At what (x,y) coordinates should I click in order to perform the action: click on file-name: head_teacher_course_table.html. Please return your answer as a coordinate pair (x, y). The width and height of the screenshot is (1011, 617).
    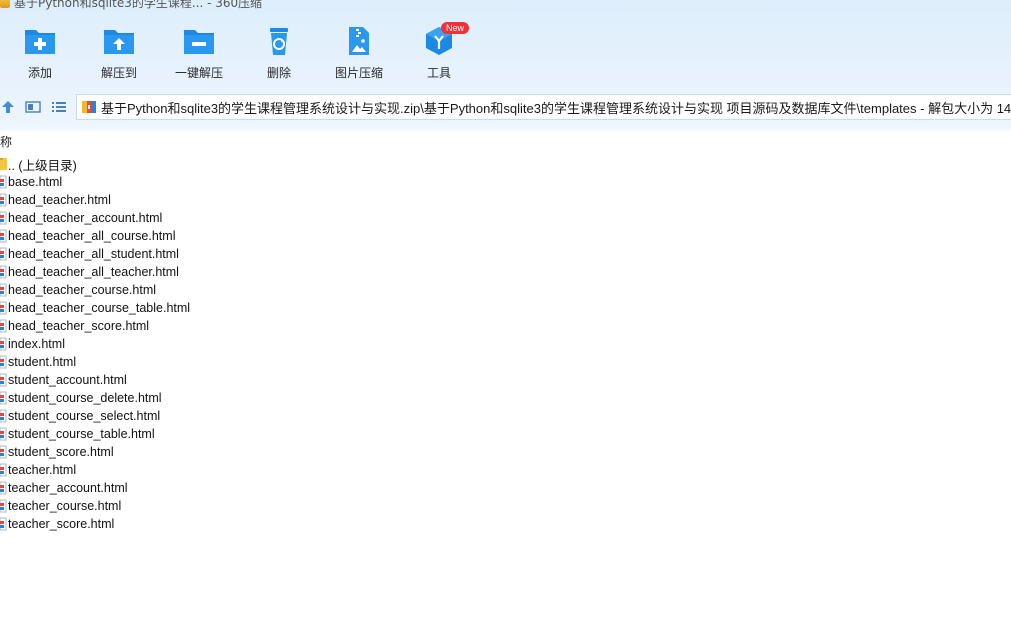
    Looking at the image, I should click on (99, 308).